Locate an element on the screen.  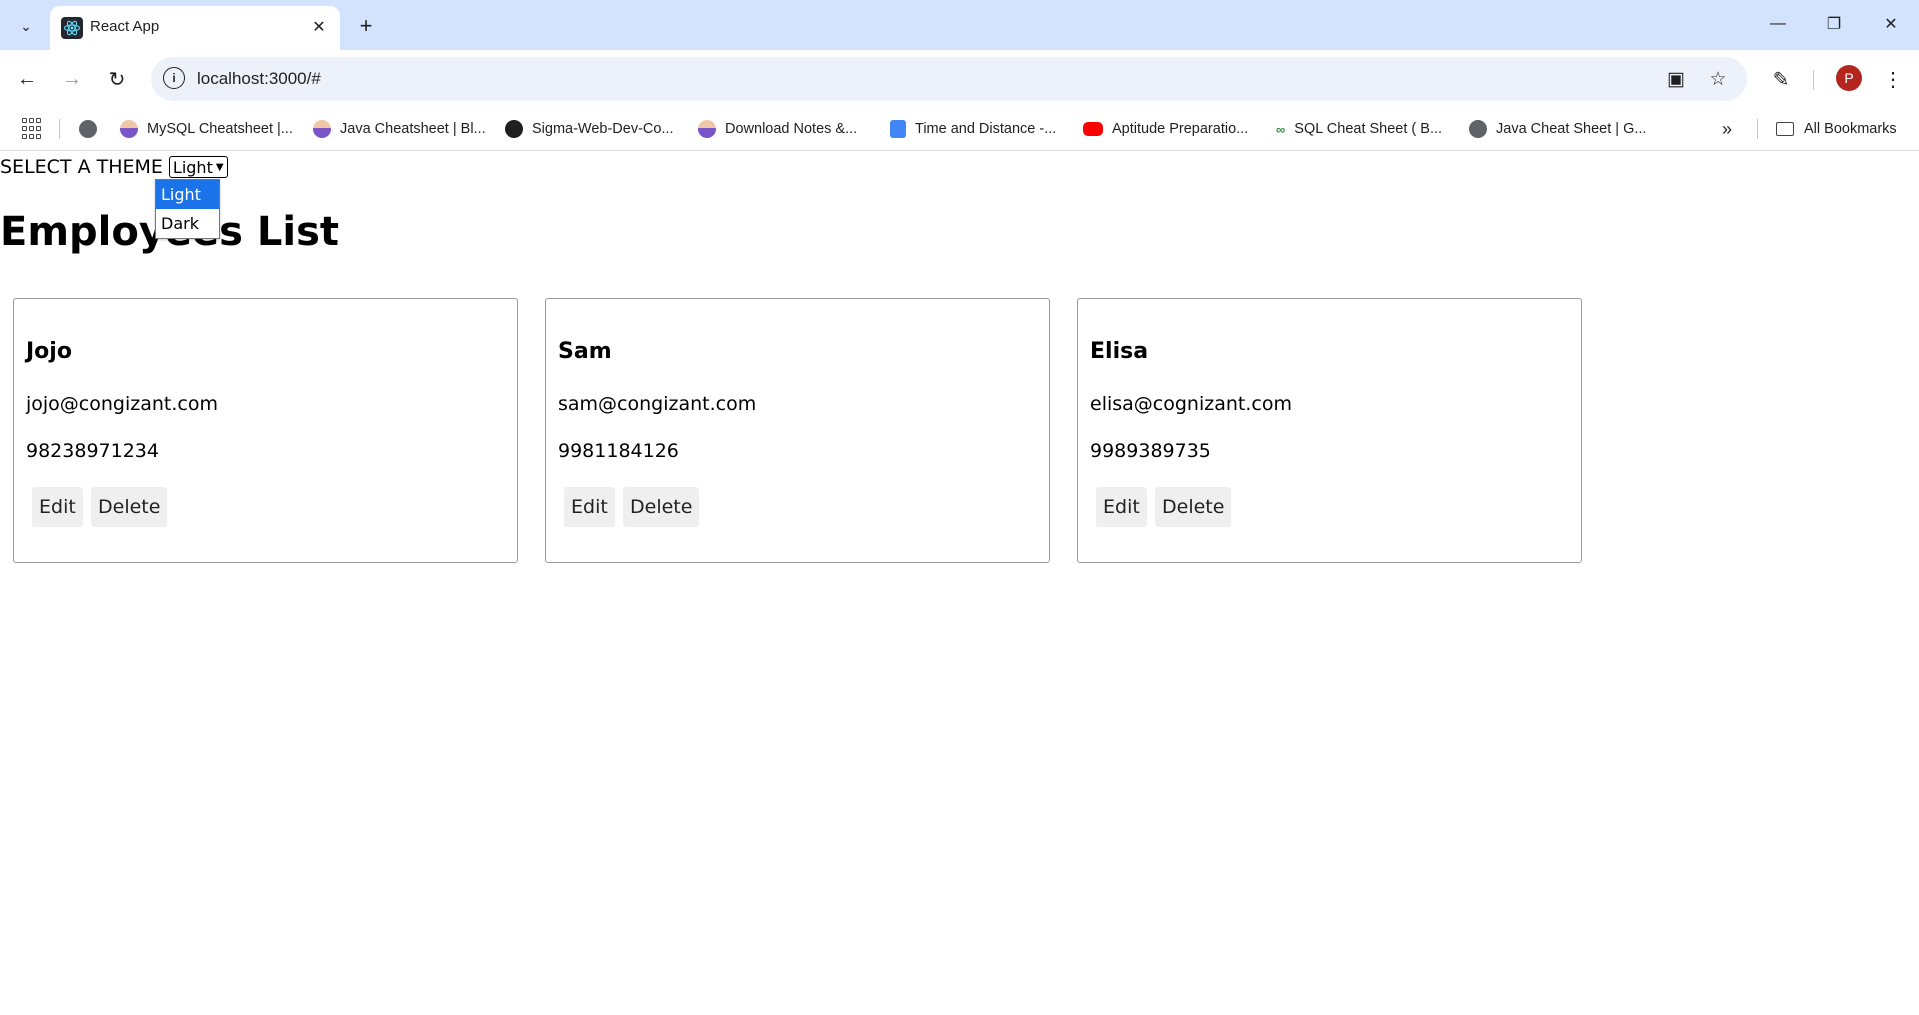
tab-strip: ⌄ React App ✕ + — ❐ ✕ is located at coordinates (959, 25).